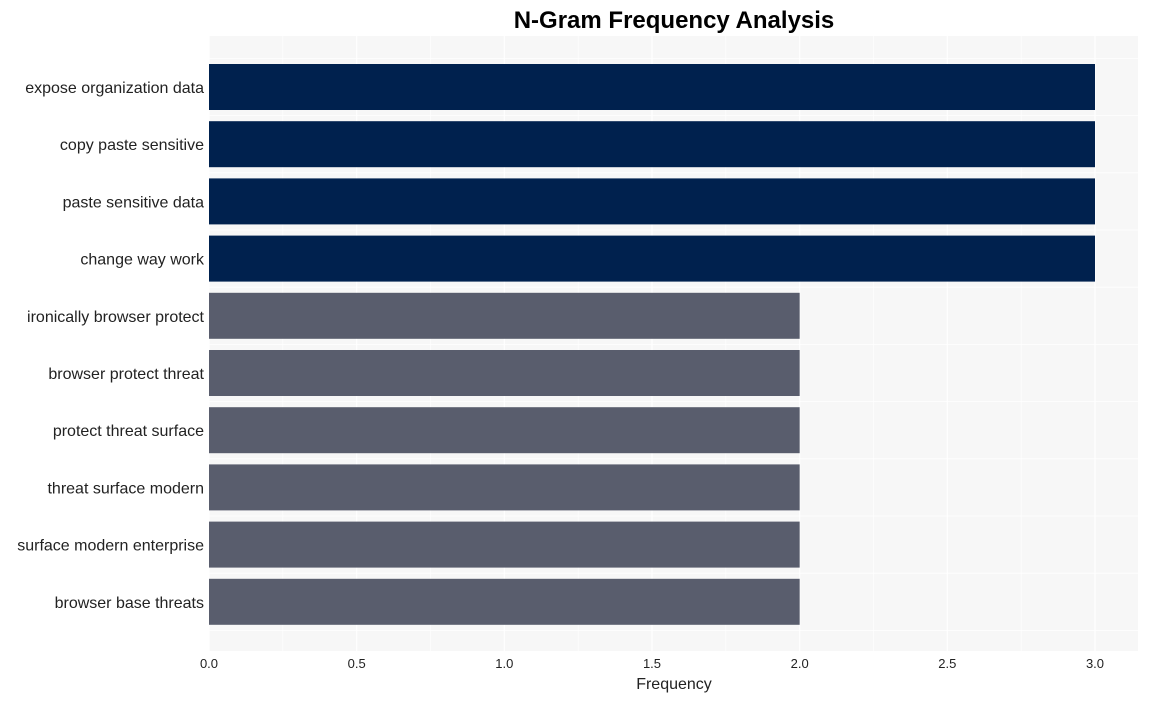  What do you see at coordinates (132, 145) in the screenshot?
I see `y-tick-label: copy paste sensitive` at bounding box center [132, 145].